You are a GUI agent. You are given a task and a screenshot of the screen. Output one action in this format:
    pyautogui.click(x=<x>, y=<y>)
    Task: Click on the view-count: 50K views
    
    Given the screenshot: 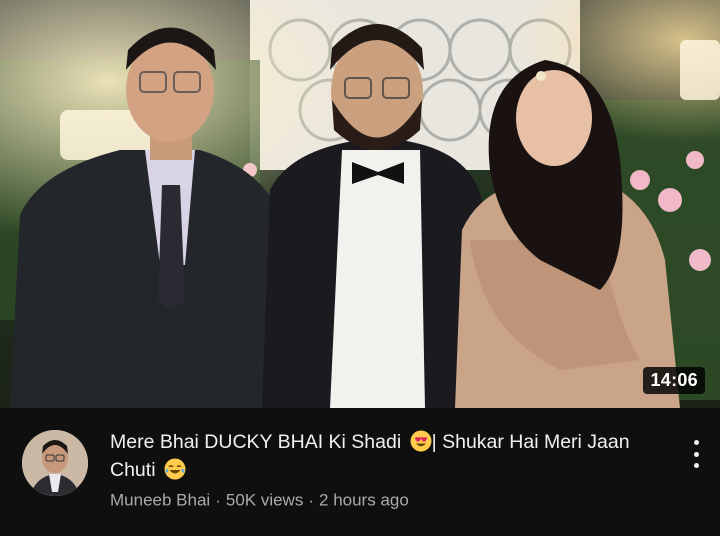 What is the action you would take?
    pyautogui.click(x=264, y=500)
    